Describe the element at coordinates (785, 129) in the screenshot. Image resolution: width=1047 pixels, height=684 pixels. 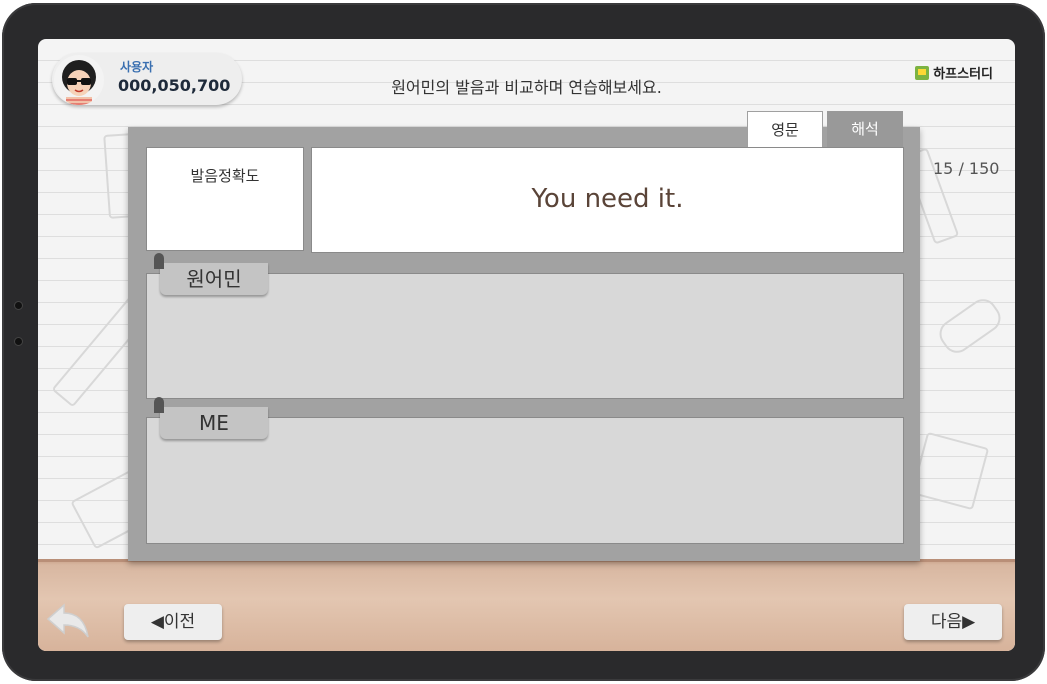
I see `tab-english: 영문` at that location.